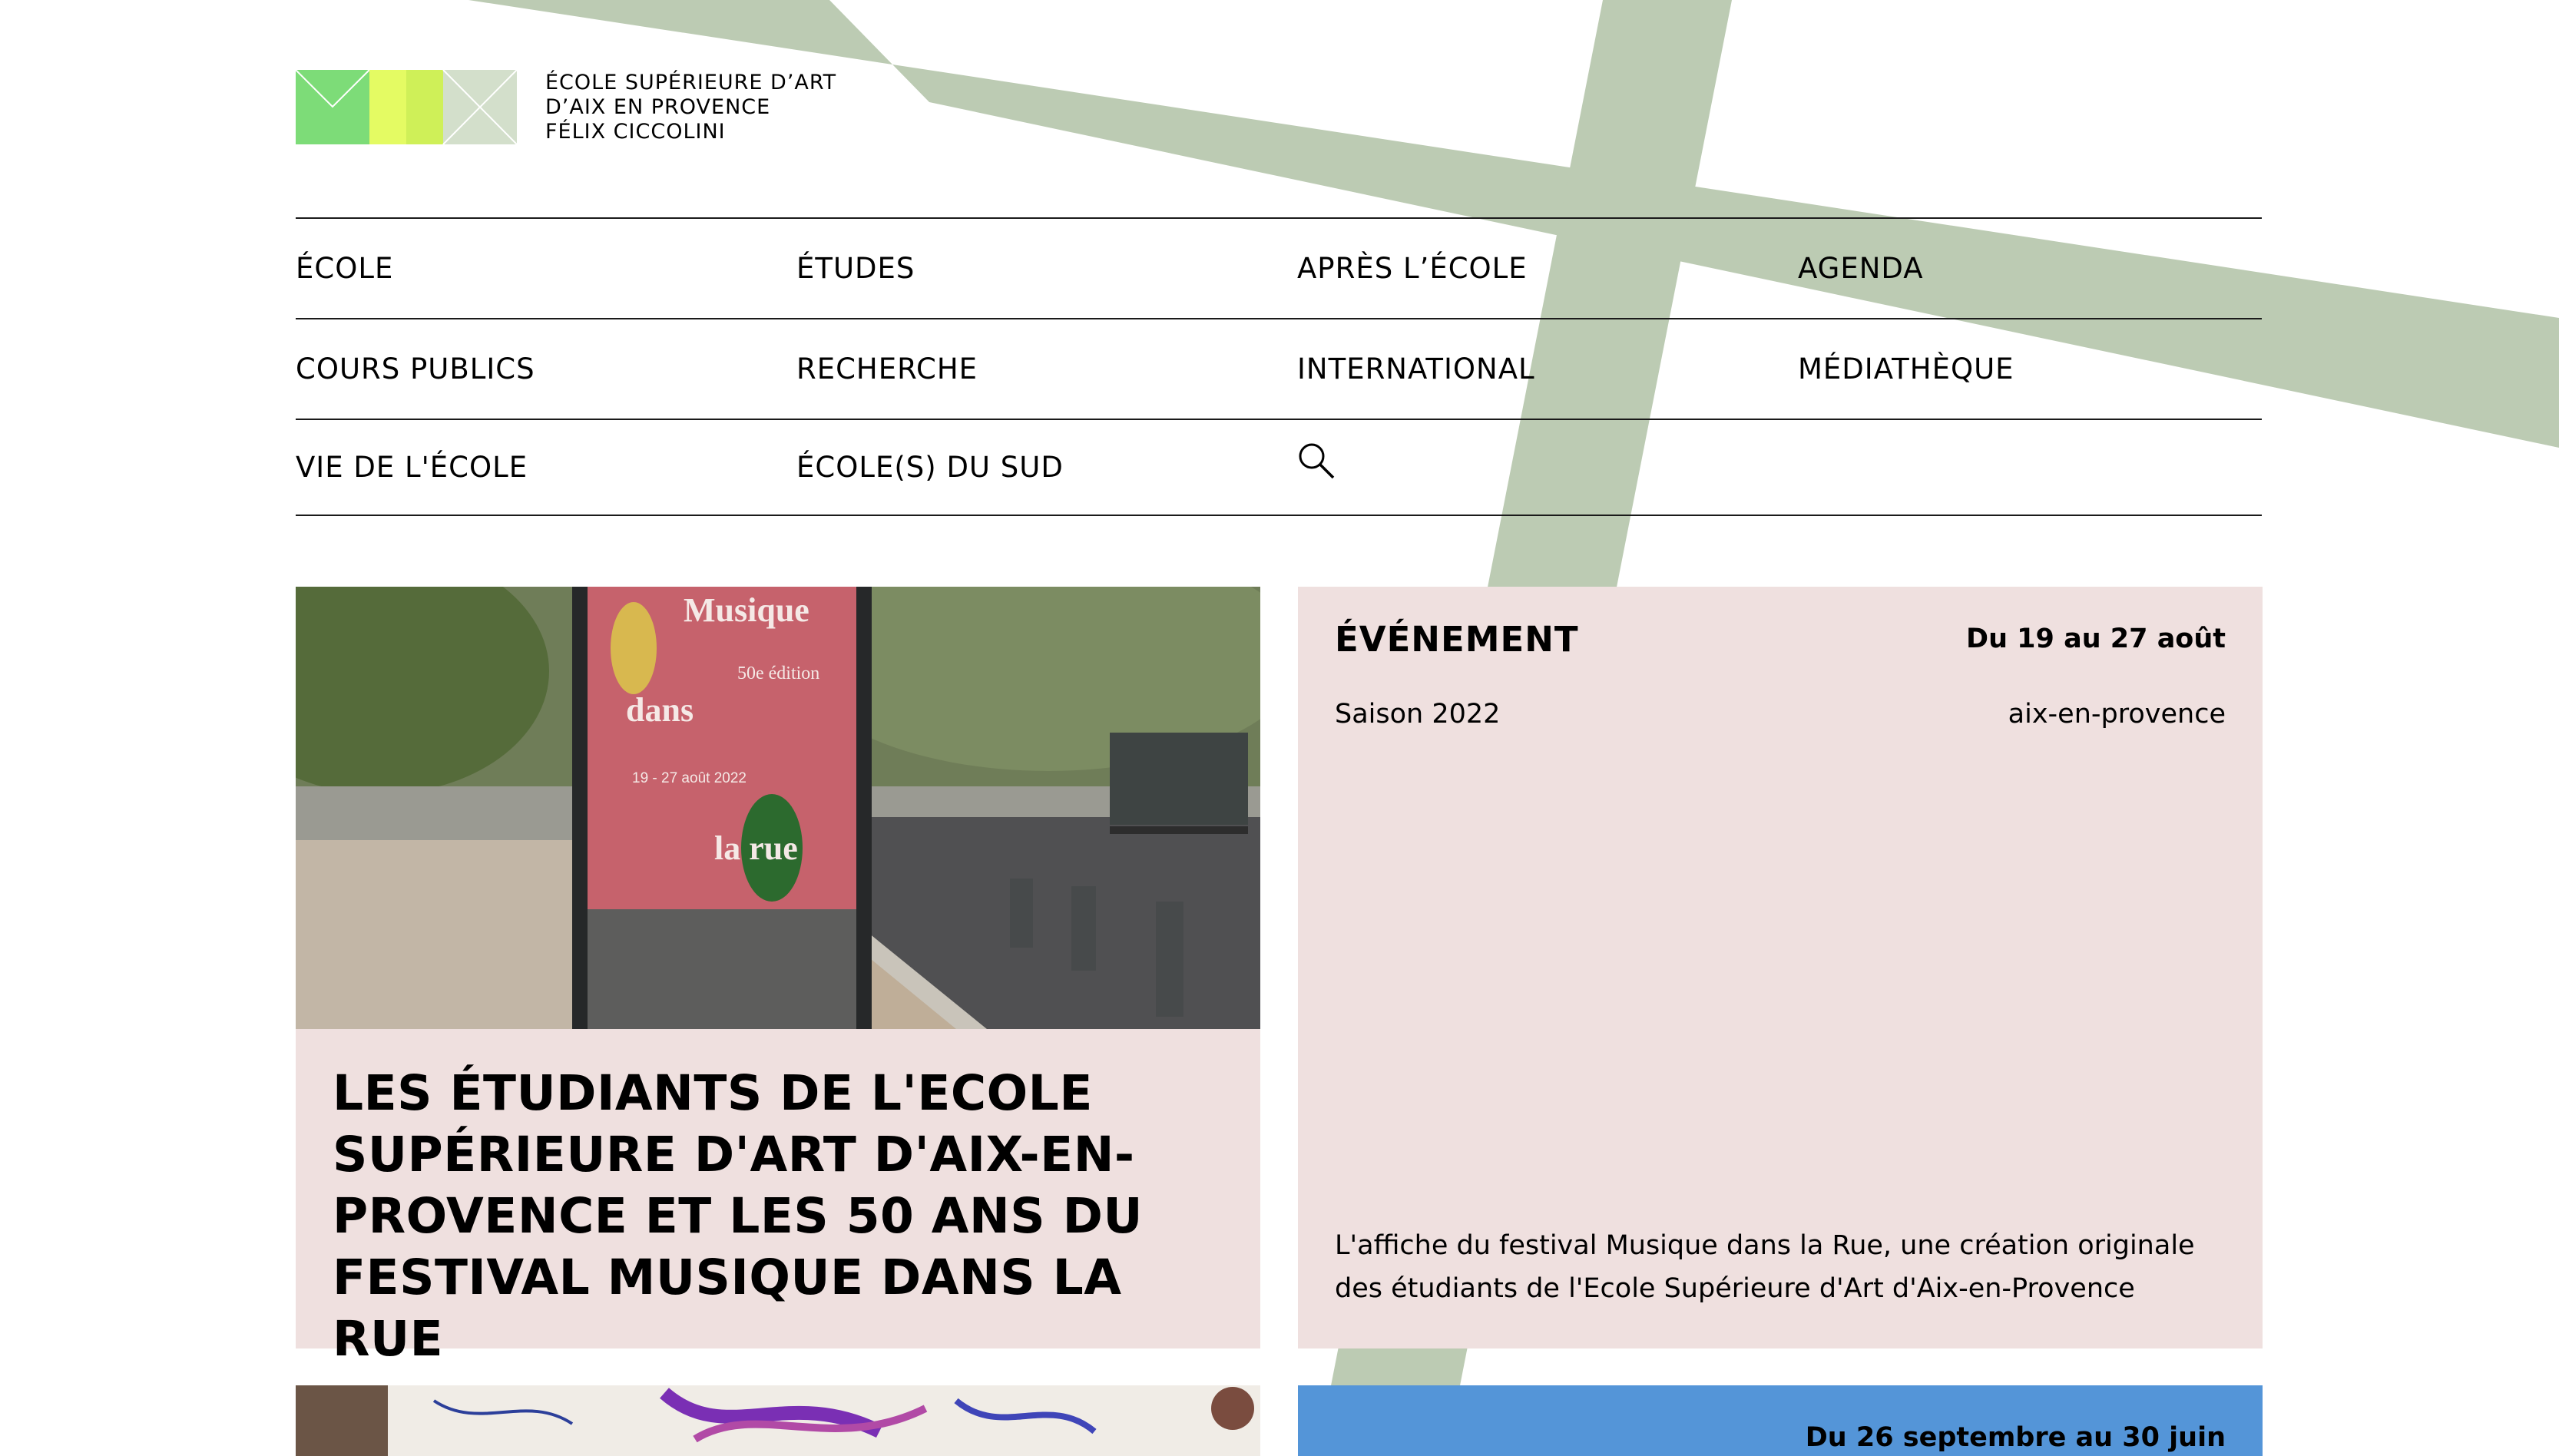  I want to click on nav-item-cours-publics: COURS PUBLICS, so click(415, 369).